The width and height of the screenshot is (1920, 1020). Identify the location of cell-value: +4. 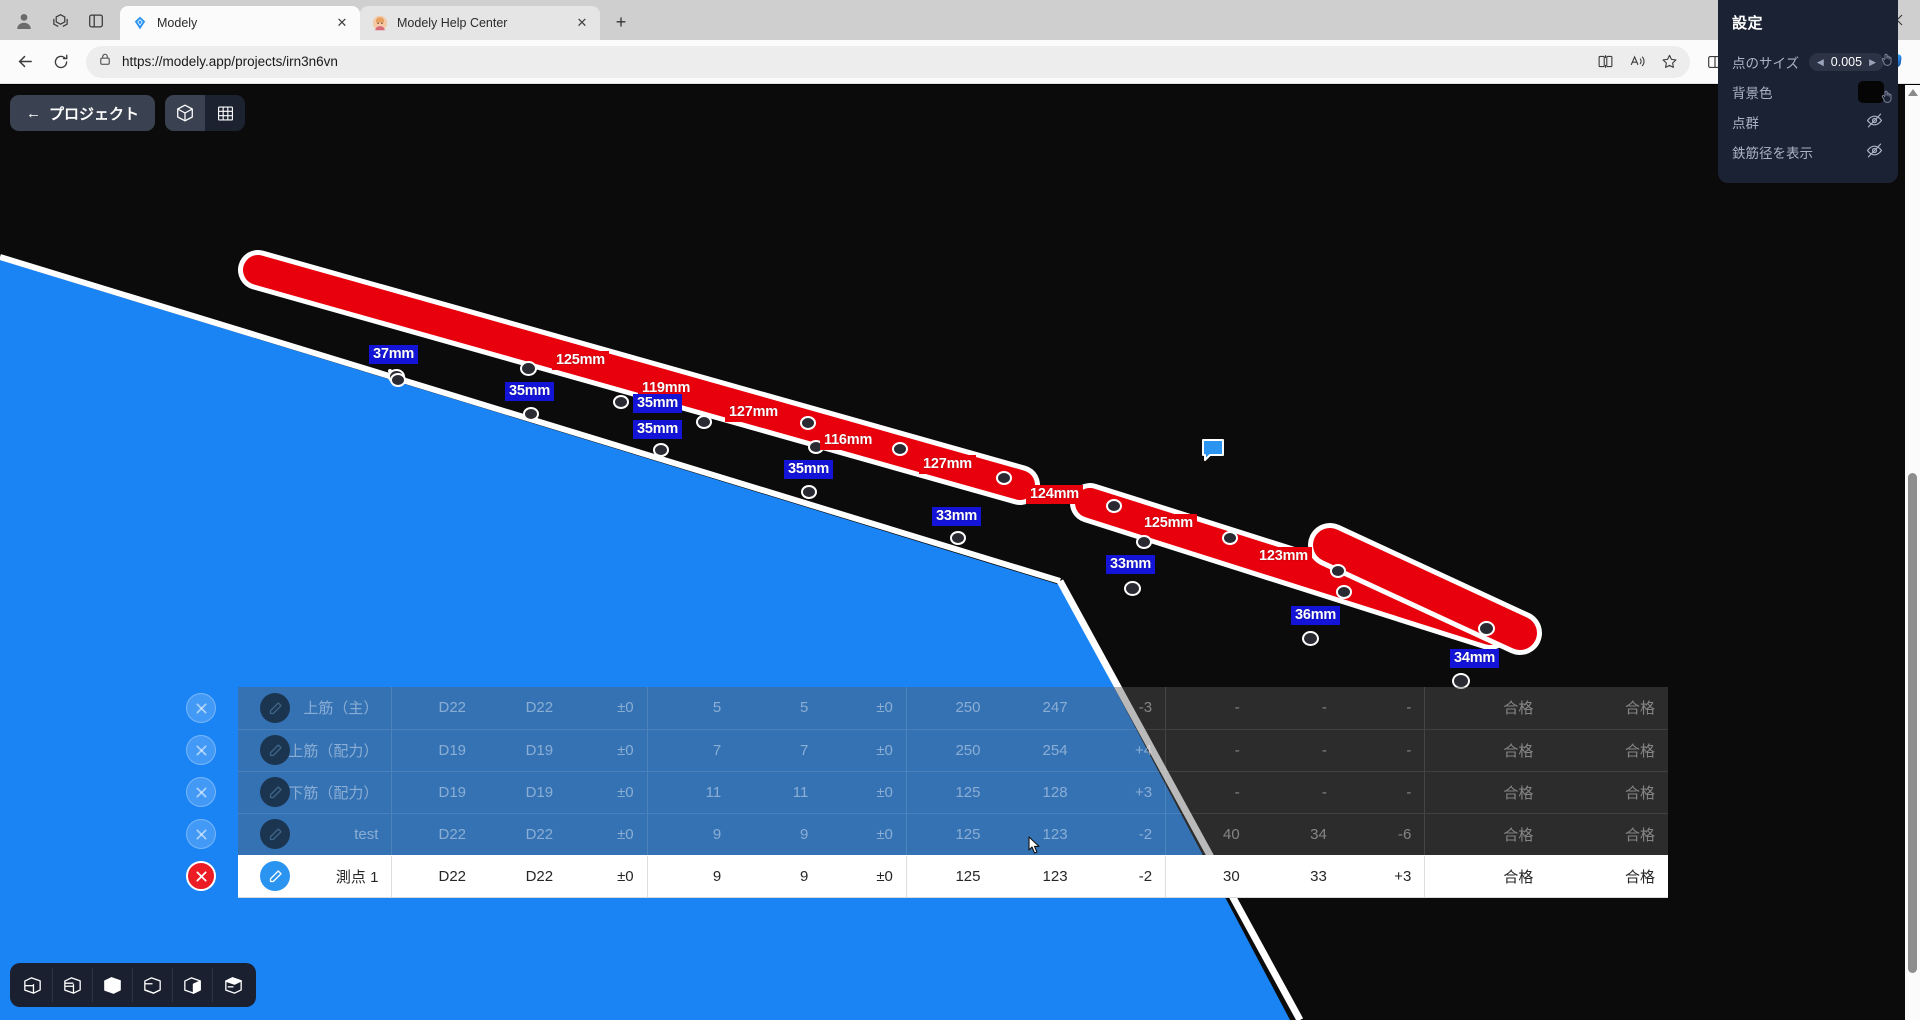
(1123, 750).